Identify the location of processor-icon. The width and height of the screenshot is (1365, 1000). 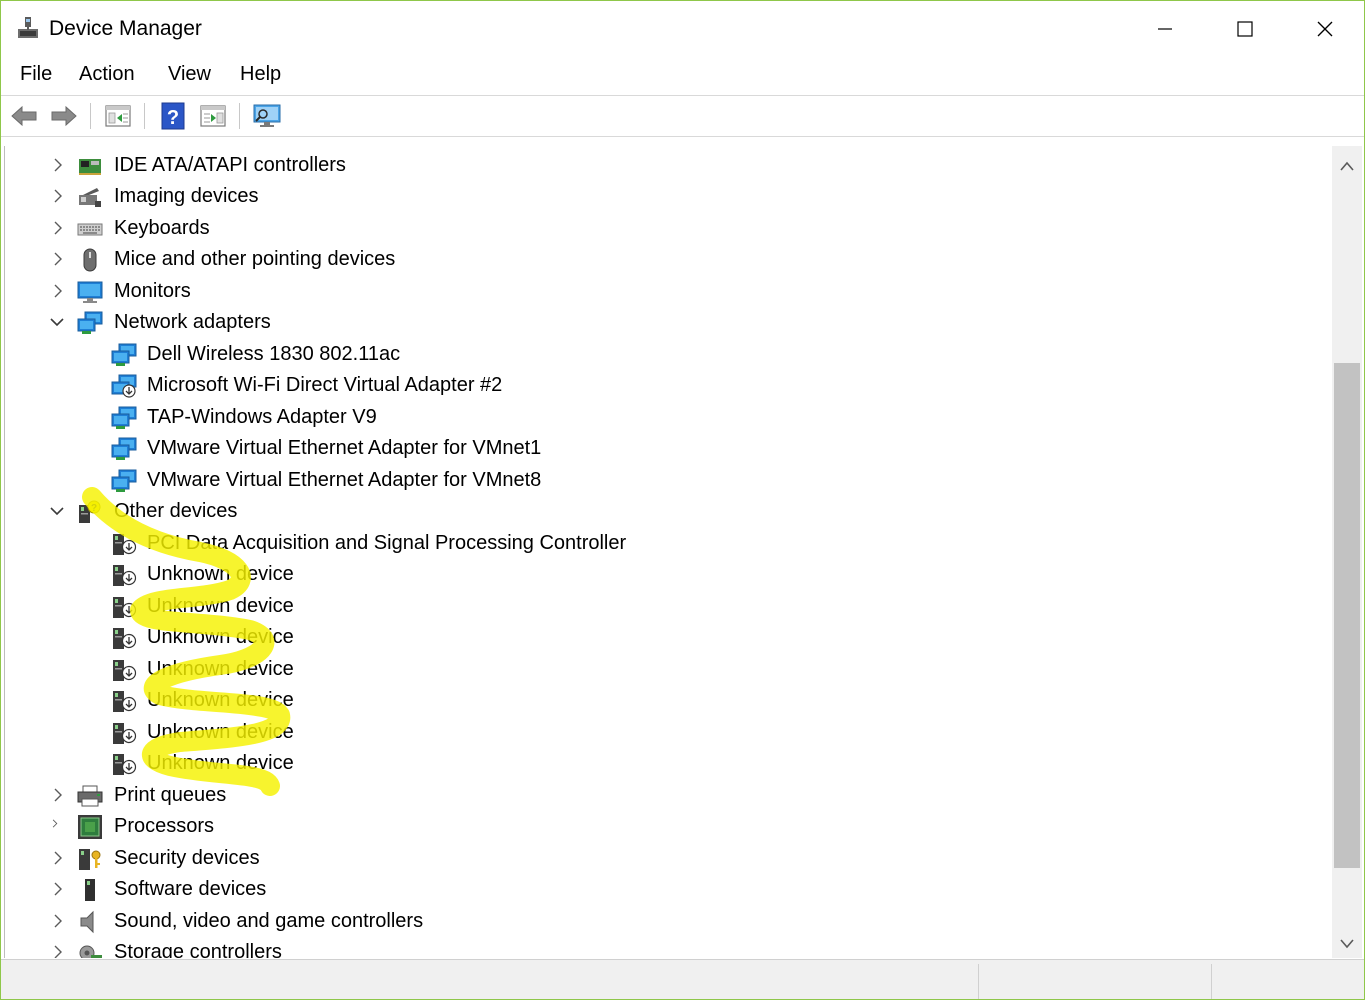
(90, 827).